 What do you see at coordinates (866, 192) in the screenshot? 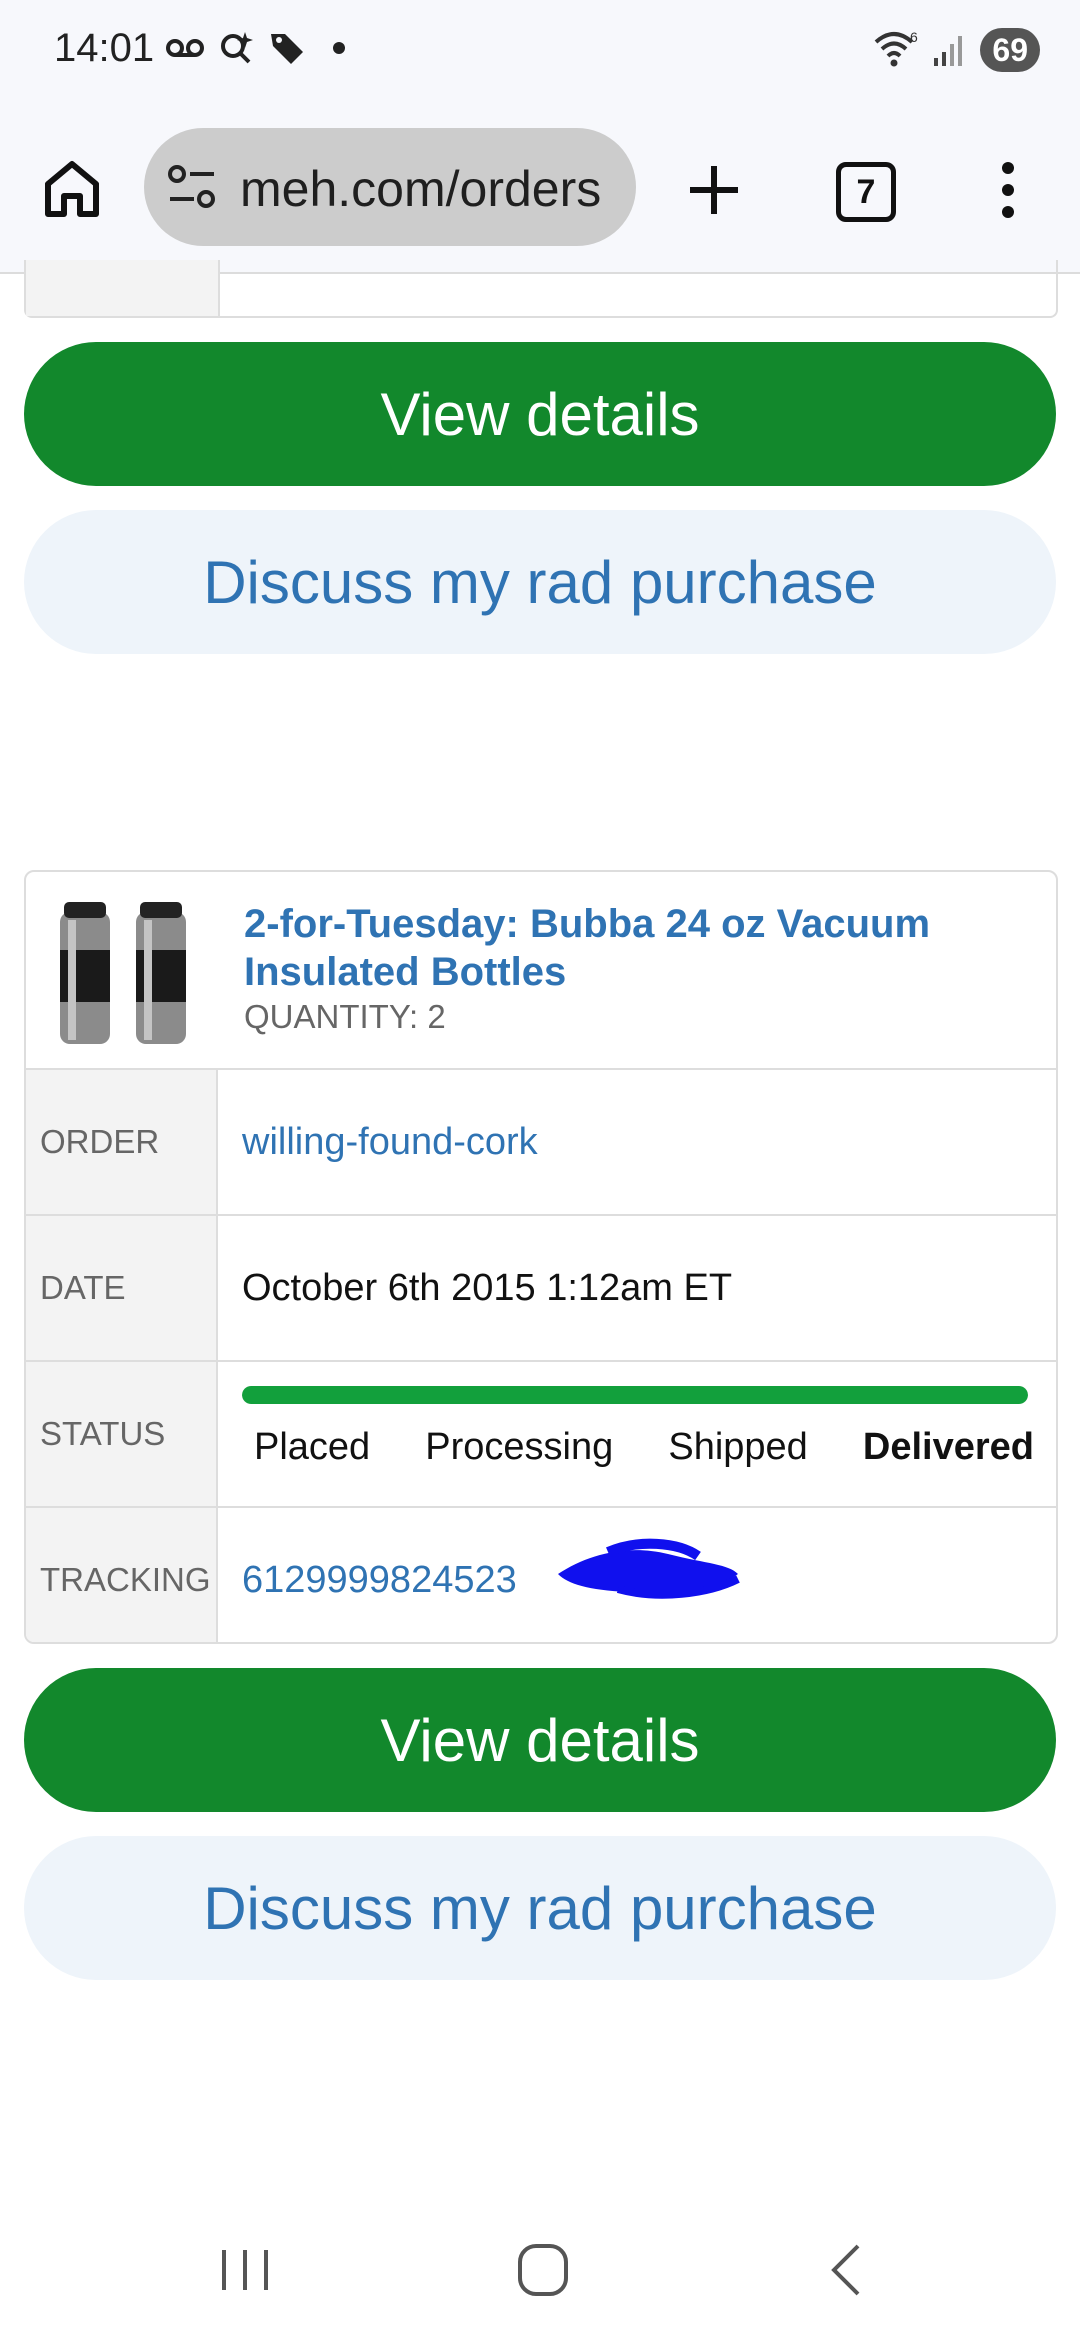
I see `tabs-icon: 7` at bounding box center [866, 192].